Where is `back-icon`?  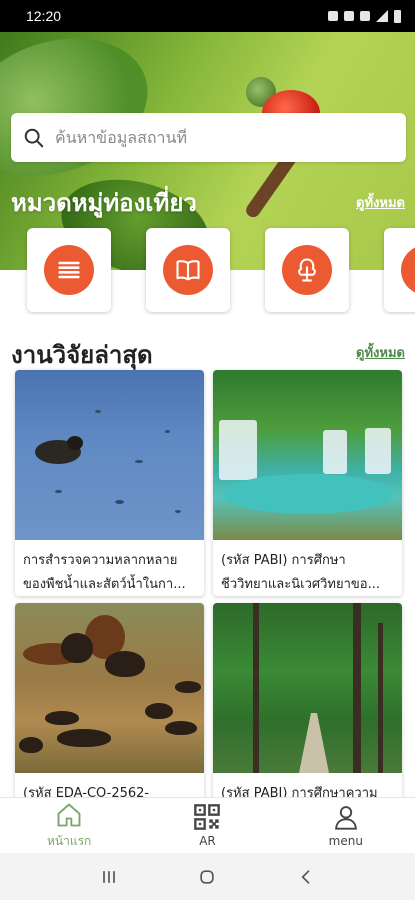
back-icon is located at coordinates (306, 877).